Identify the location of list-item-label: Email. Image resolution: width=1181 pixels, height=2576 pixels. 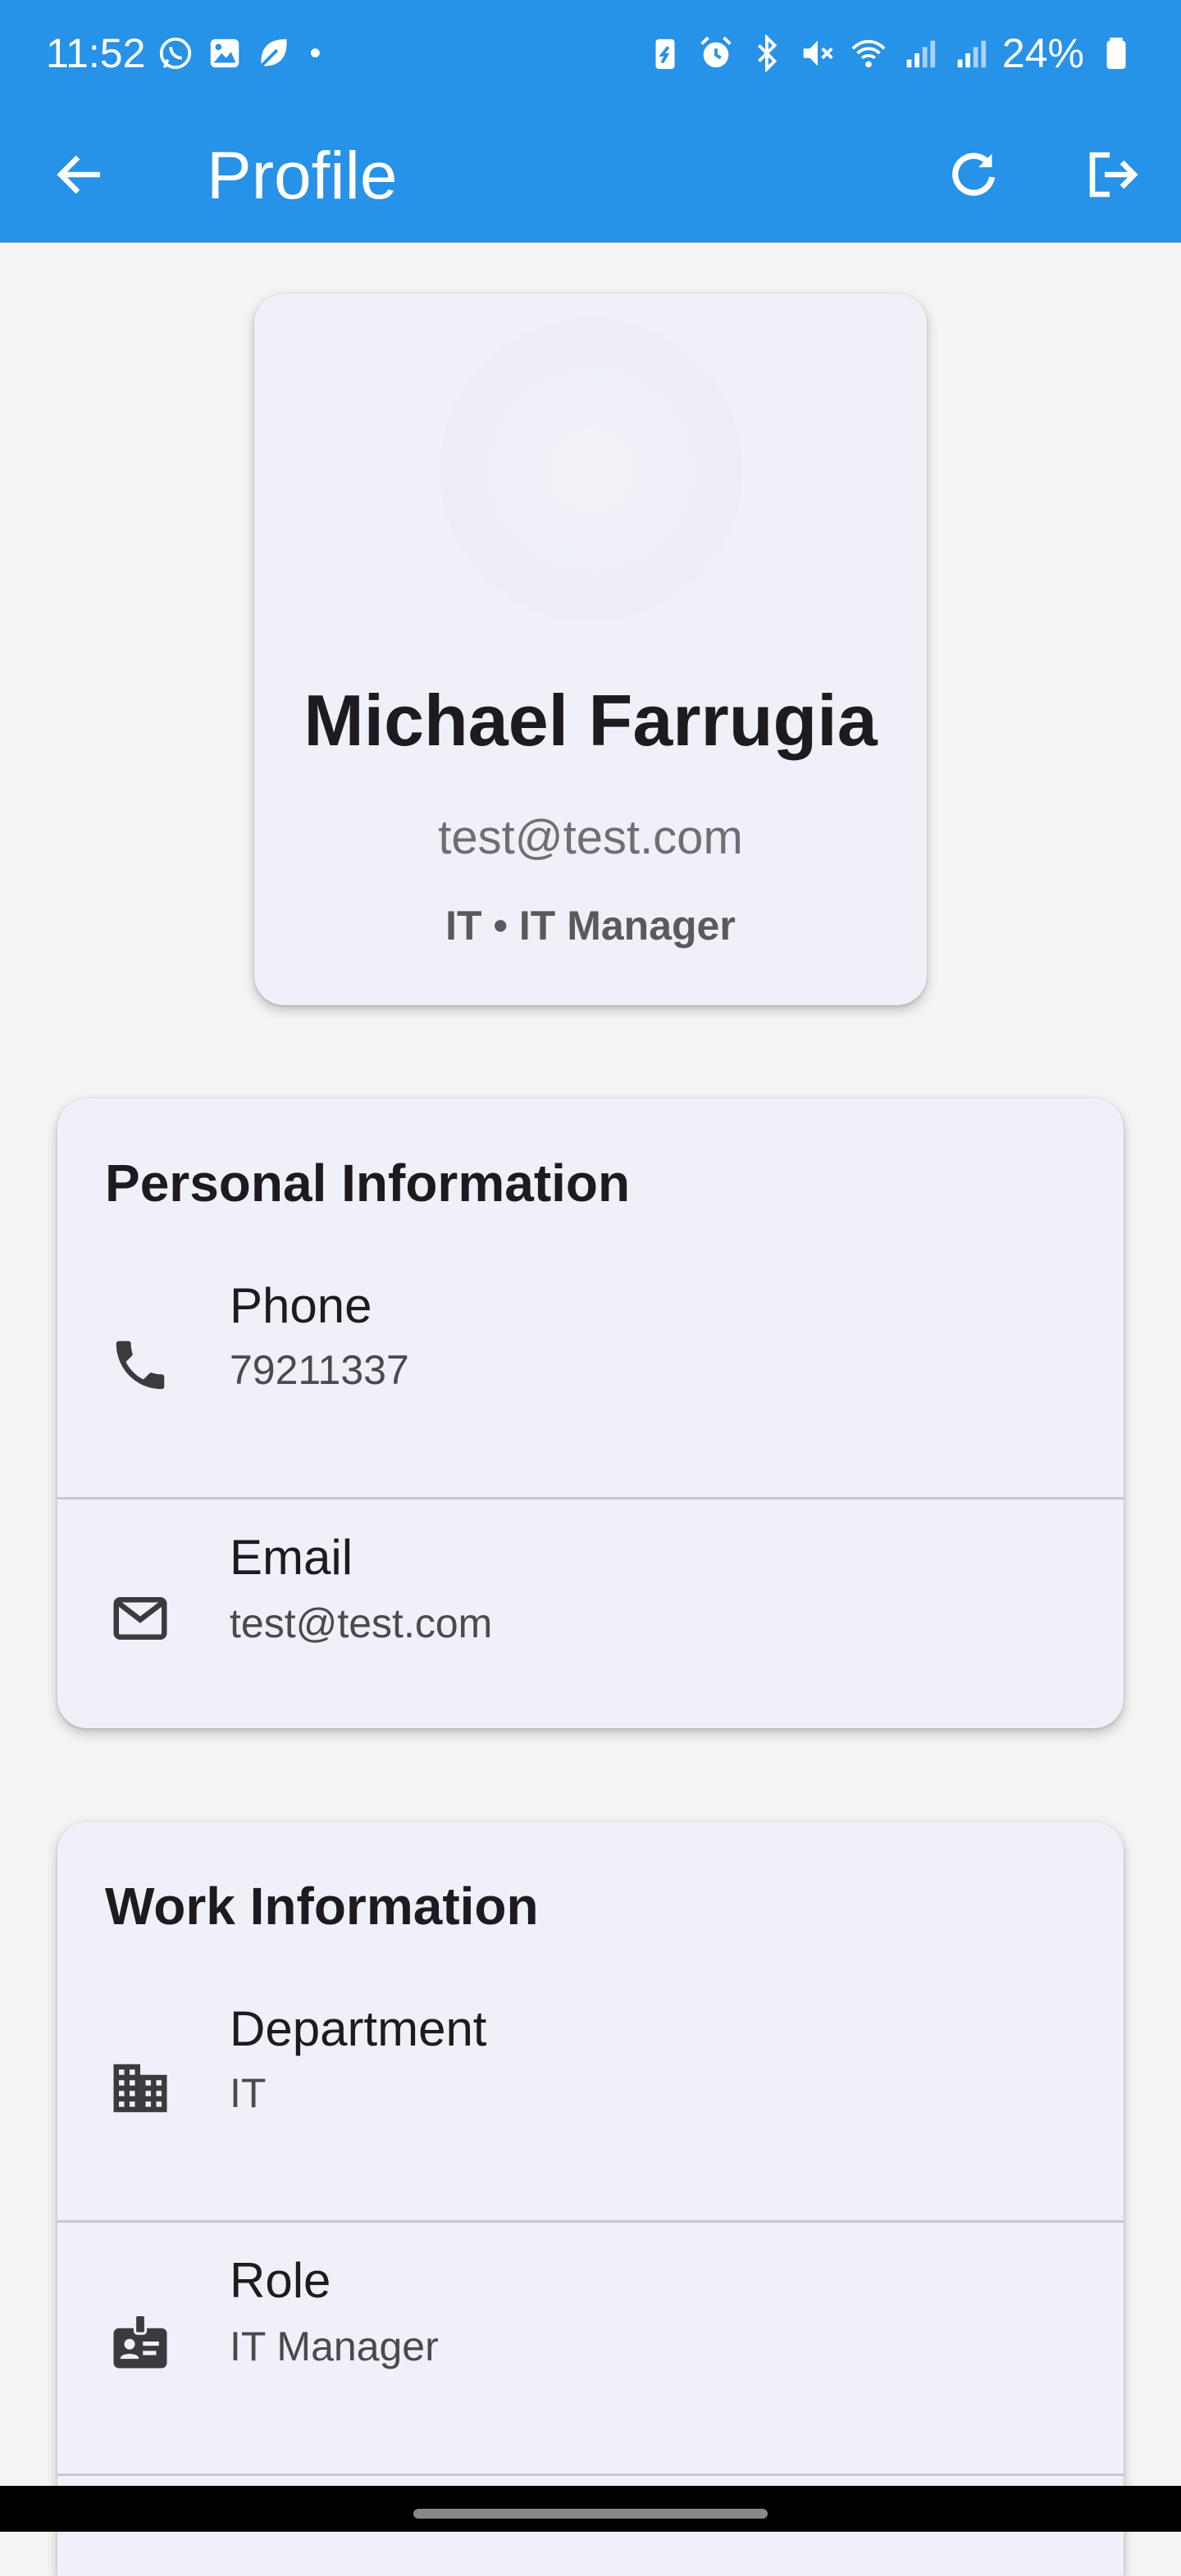
(291, 1557).